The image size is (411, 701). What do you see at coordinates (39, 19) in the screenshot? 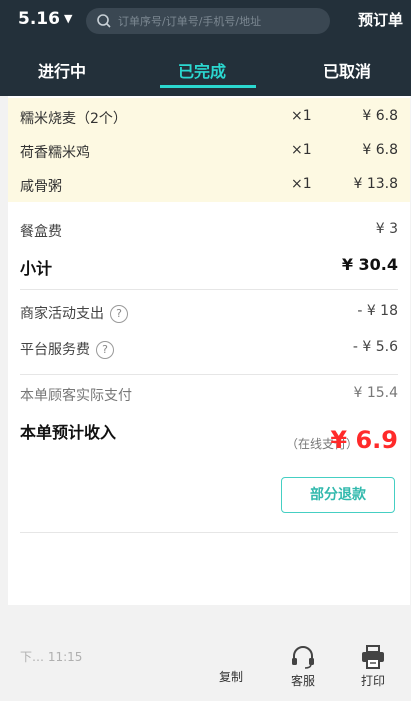
I see `date-label: 5.16` at bounding box center [39, 19].